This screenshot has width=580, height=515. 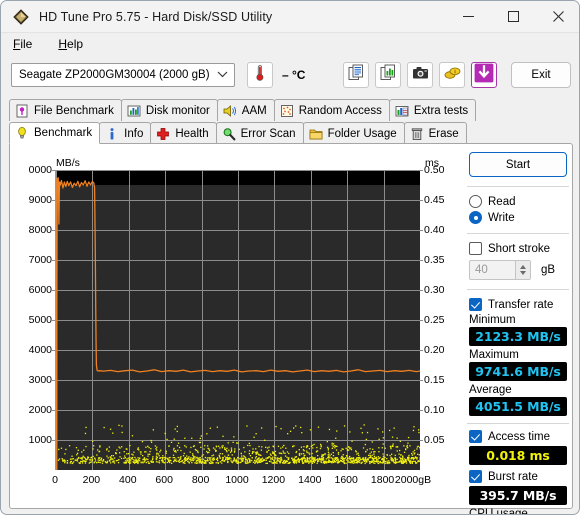 I want to click on copy-chart-icon, so click(x=388, y=75).